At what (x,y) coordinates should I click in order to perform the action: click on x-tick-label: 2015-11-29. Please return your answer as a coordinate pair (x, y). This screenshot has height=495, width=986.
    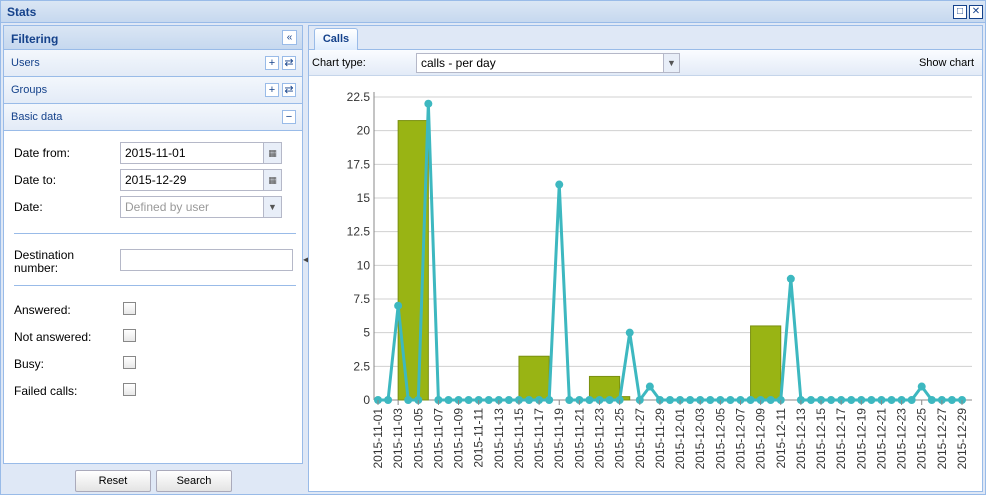
    Looking at the image, I should click on (660, 438).